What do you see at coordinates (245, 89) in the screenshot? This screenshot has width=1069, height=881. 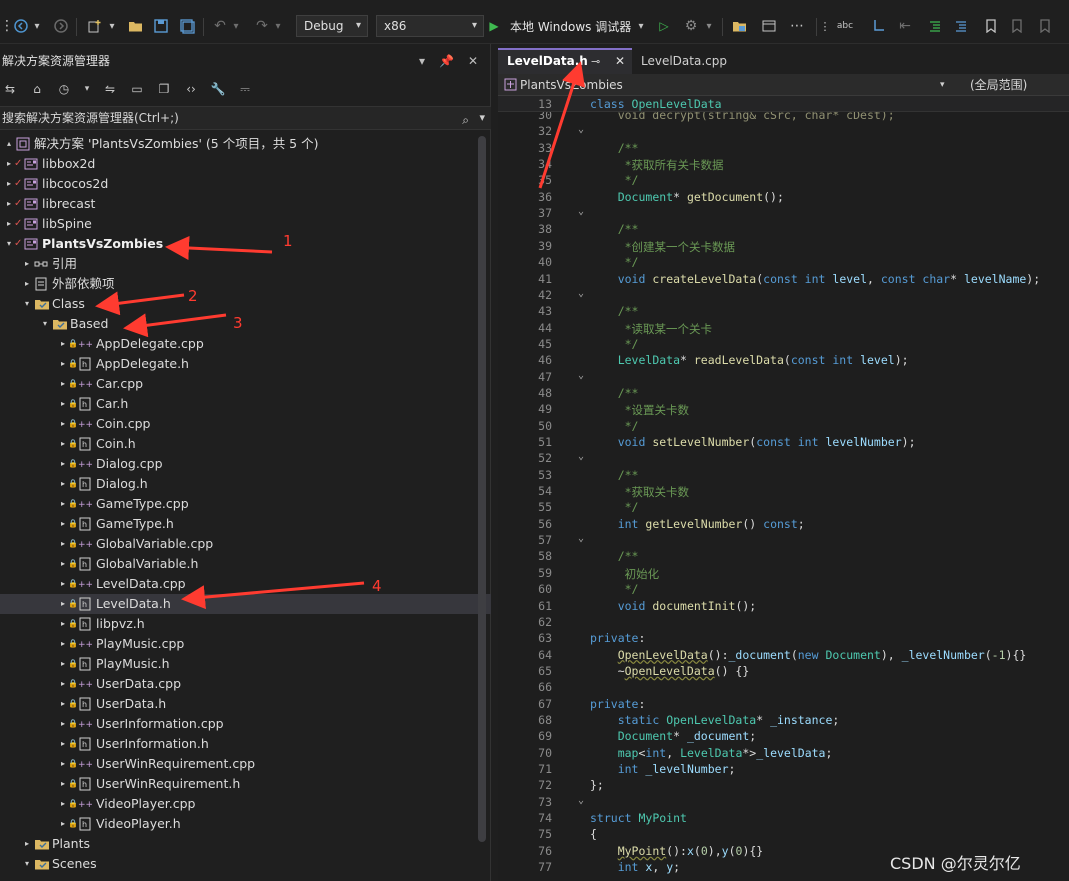 I see `preview-icon: ⎓` at bounding box center [245, 89].